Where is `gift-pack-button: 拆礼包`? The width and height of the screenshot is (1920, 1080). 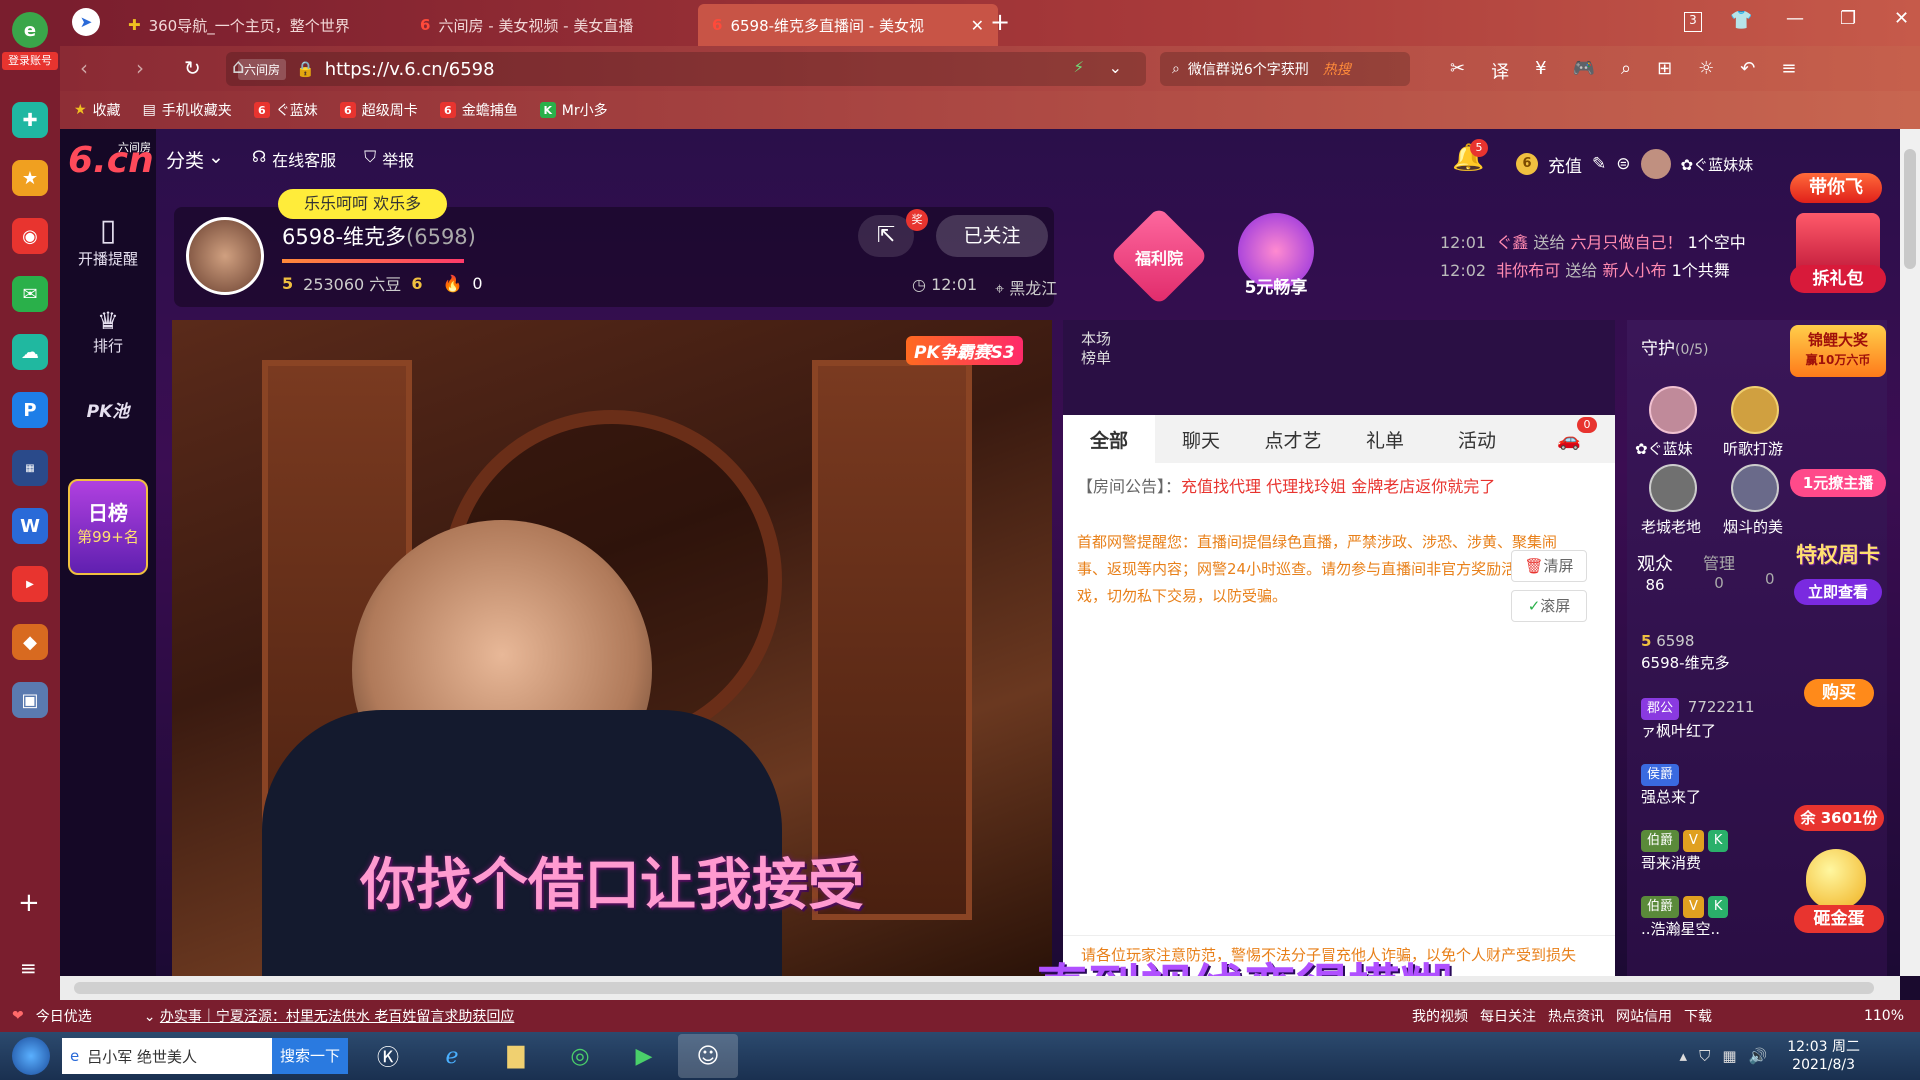 gift-pack-button: 拆礼包 is located at coordinates (1838, 279).